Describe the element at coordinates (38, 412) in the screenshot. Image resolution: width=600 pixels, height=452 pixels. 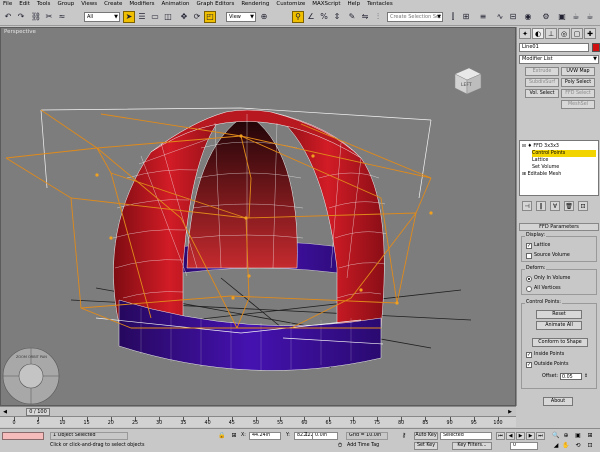
I see `time-slider-thumb: 0 / 100` at that location.